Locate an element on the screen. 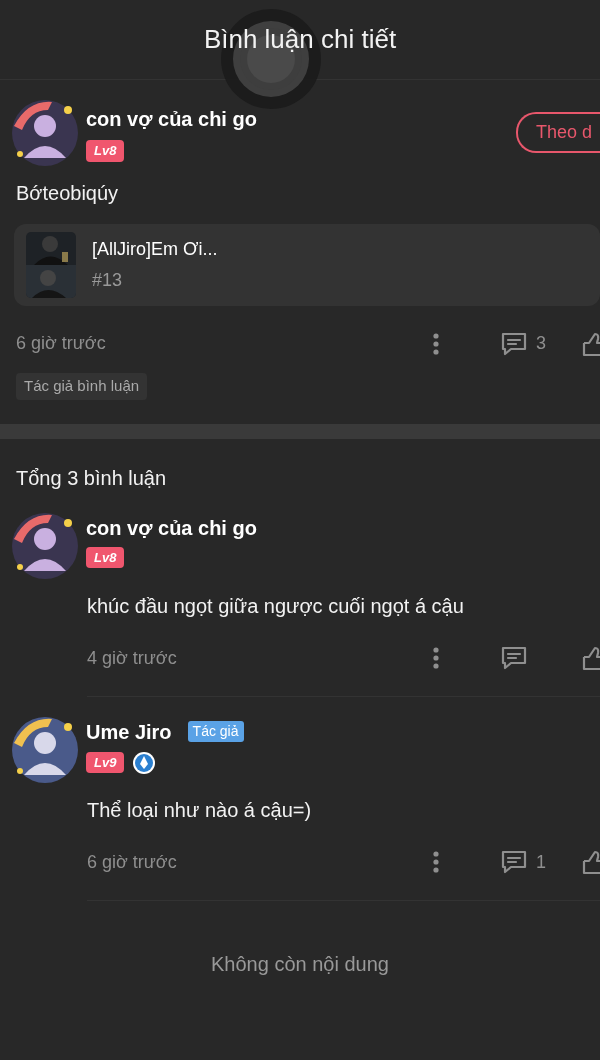 This screenshot has height=1060, width=600. chapter-number: #13 is located at coordinates (108, 280).